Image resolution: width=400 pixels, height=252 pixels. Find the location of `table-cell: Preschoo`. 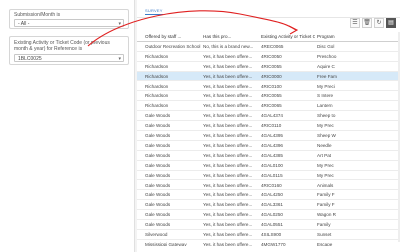

table-cell: Preschoo is located at coordinates (327, 56).